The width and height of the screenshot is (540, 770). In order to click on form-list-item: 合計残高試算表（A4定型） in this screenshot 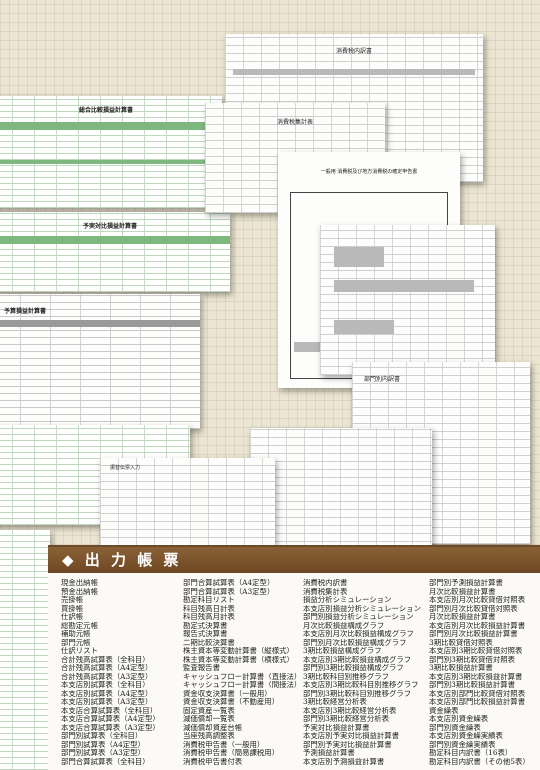, I will do `click(107, 668)`.